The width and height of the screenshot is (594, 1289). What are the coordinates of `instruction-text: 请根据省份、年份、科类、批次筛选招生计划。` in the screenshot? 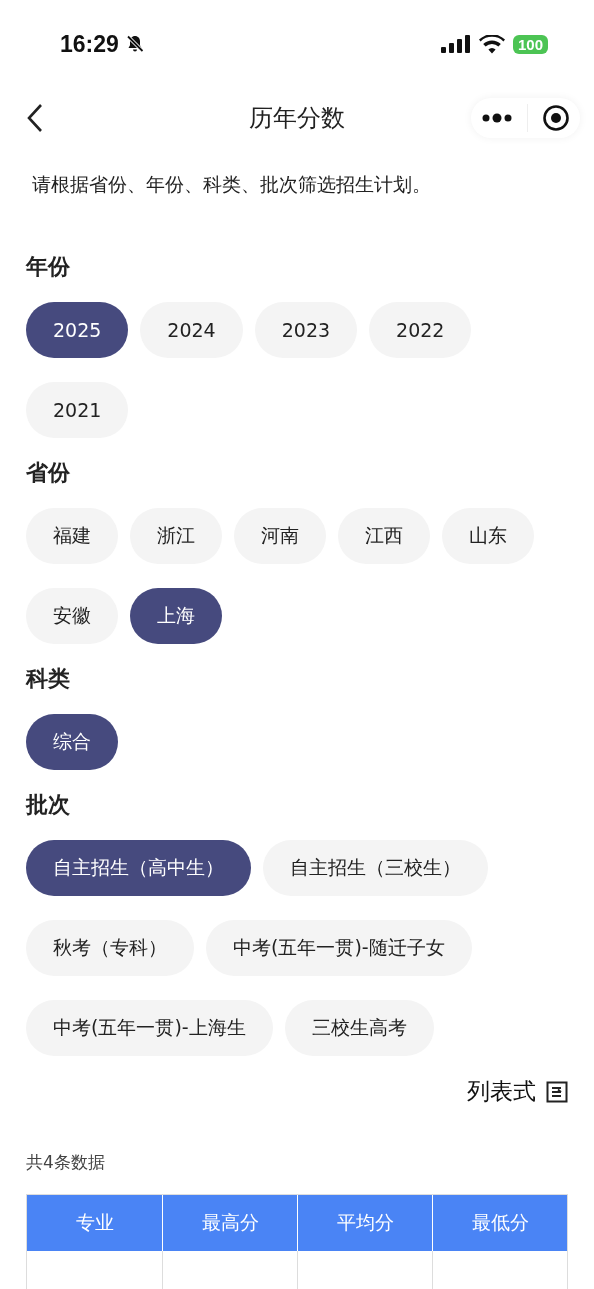 It's located at (232, 184).